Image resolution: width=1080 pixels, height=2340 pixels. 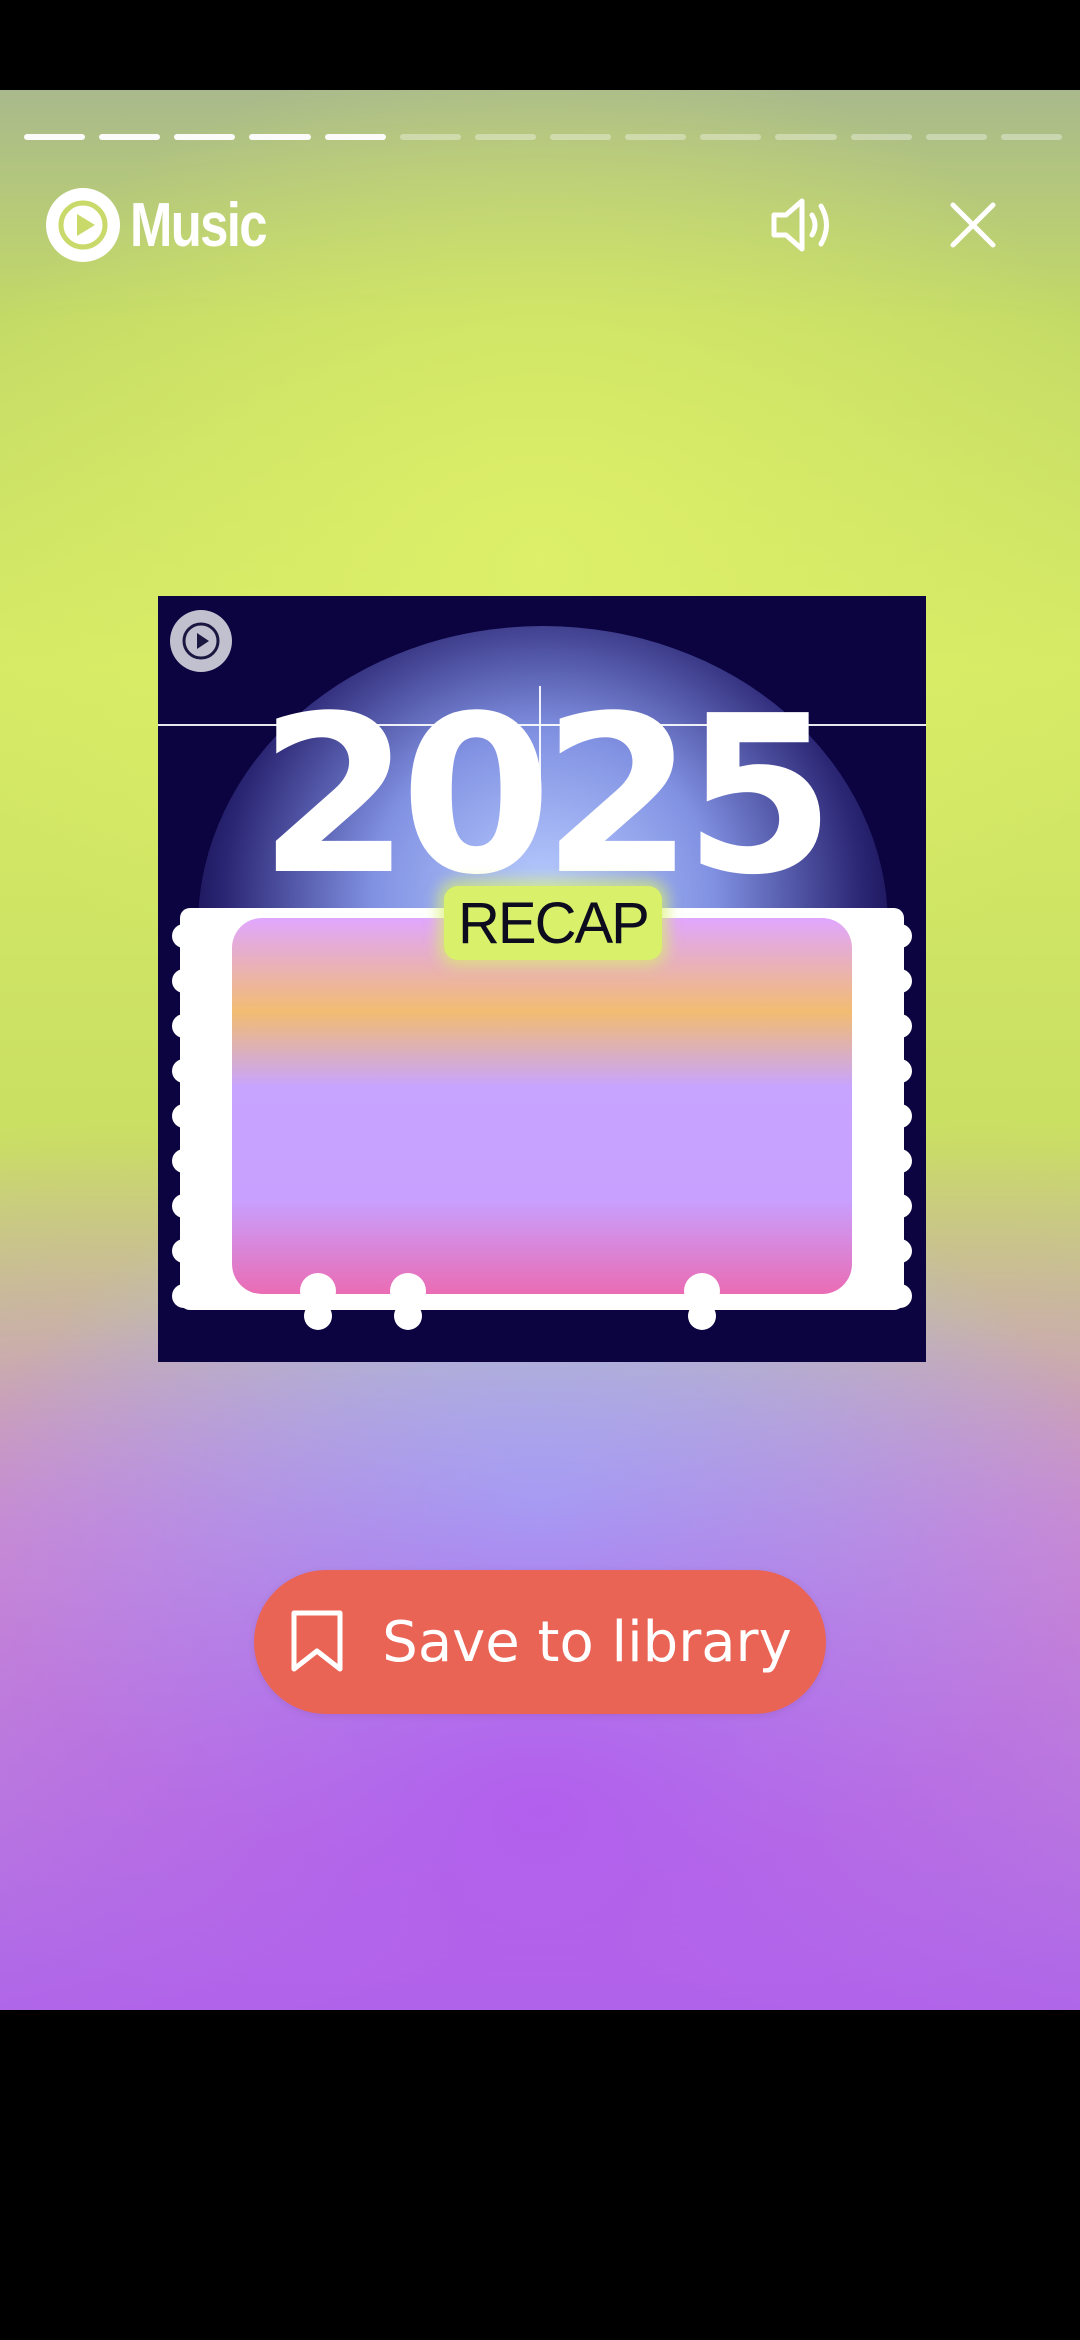 I want to click on speaker-icon, so click(x=800, y=225).